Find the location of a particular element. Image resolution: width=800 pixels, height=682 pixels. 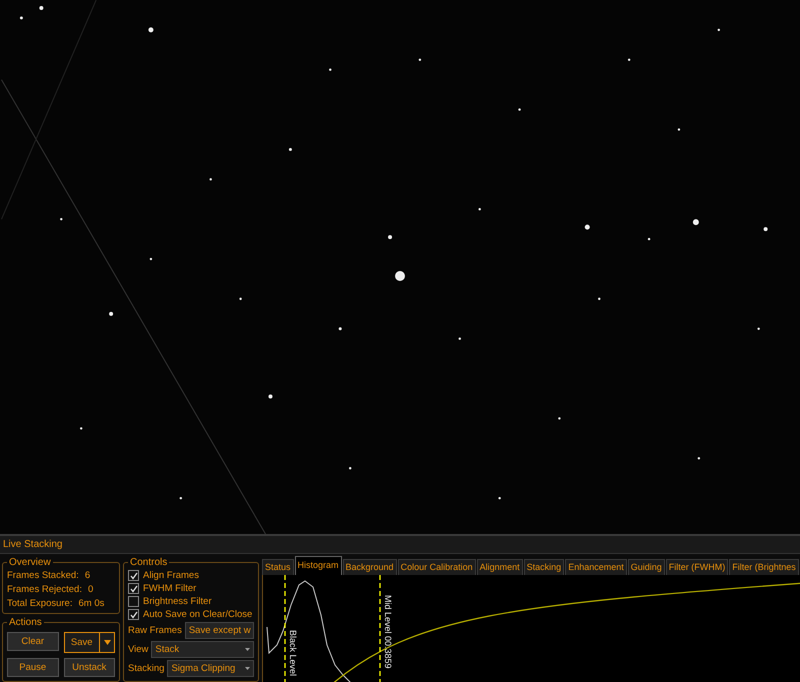

tab: Histogram is located at coordinates (318, 565).